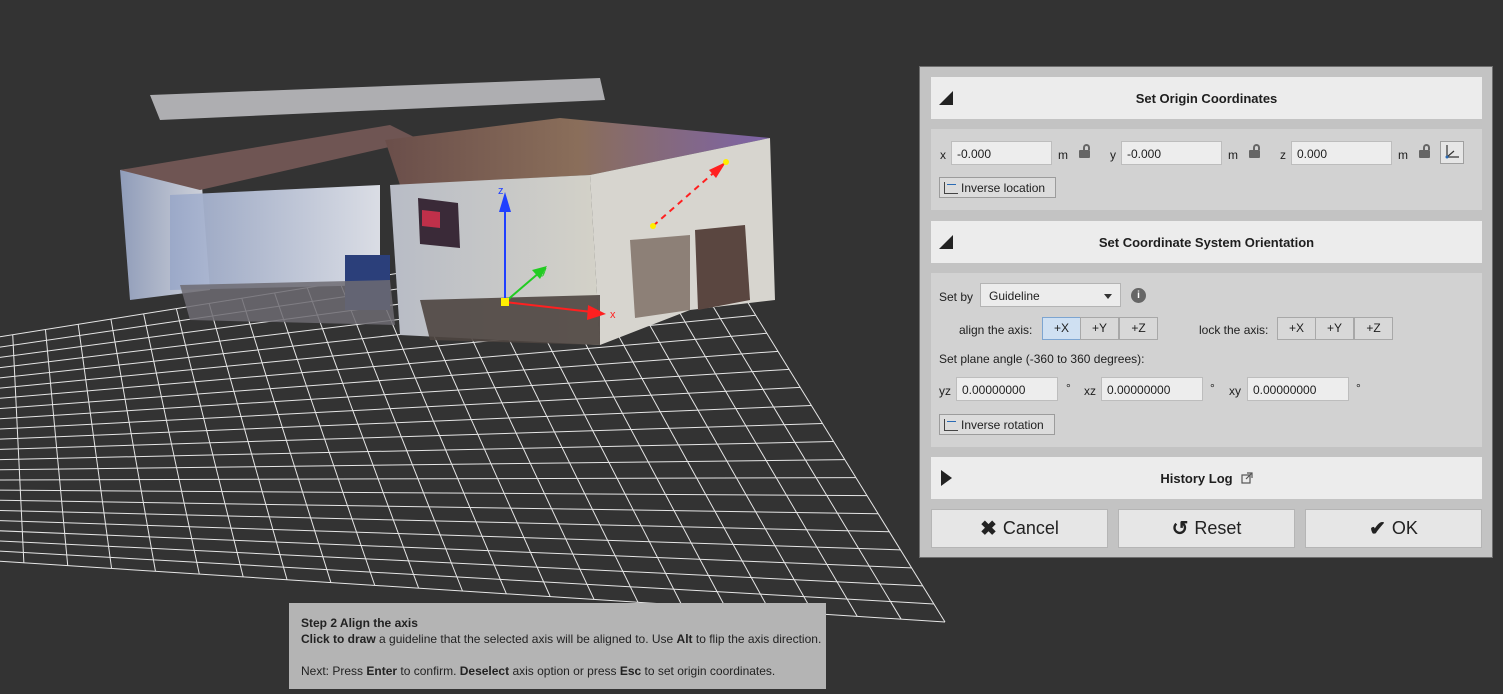 This screenshot has width=1503, height=694. I want to click on cancel-button: ✖ Cancel, so click(1019, 528).